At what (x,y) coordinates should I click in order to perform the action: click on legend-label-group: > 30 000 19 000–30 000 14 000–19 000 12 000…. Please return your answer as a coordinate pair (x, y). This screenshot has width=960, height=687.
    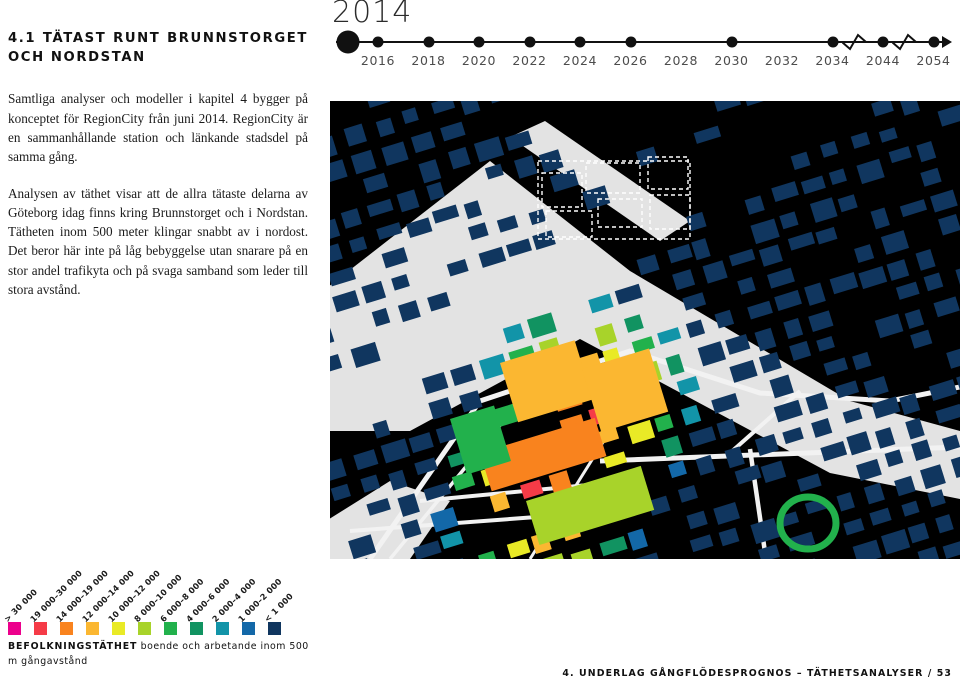
    Looking at the image, I should click on (155, 595).